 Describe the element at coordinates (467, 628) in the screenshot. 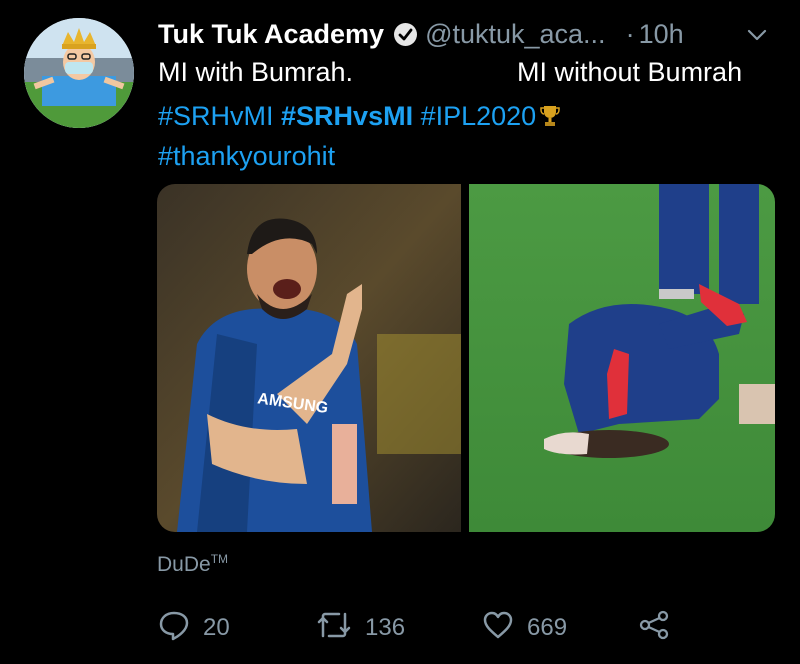

I see `tweet-actions: 20 136 669` at that location.